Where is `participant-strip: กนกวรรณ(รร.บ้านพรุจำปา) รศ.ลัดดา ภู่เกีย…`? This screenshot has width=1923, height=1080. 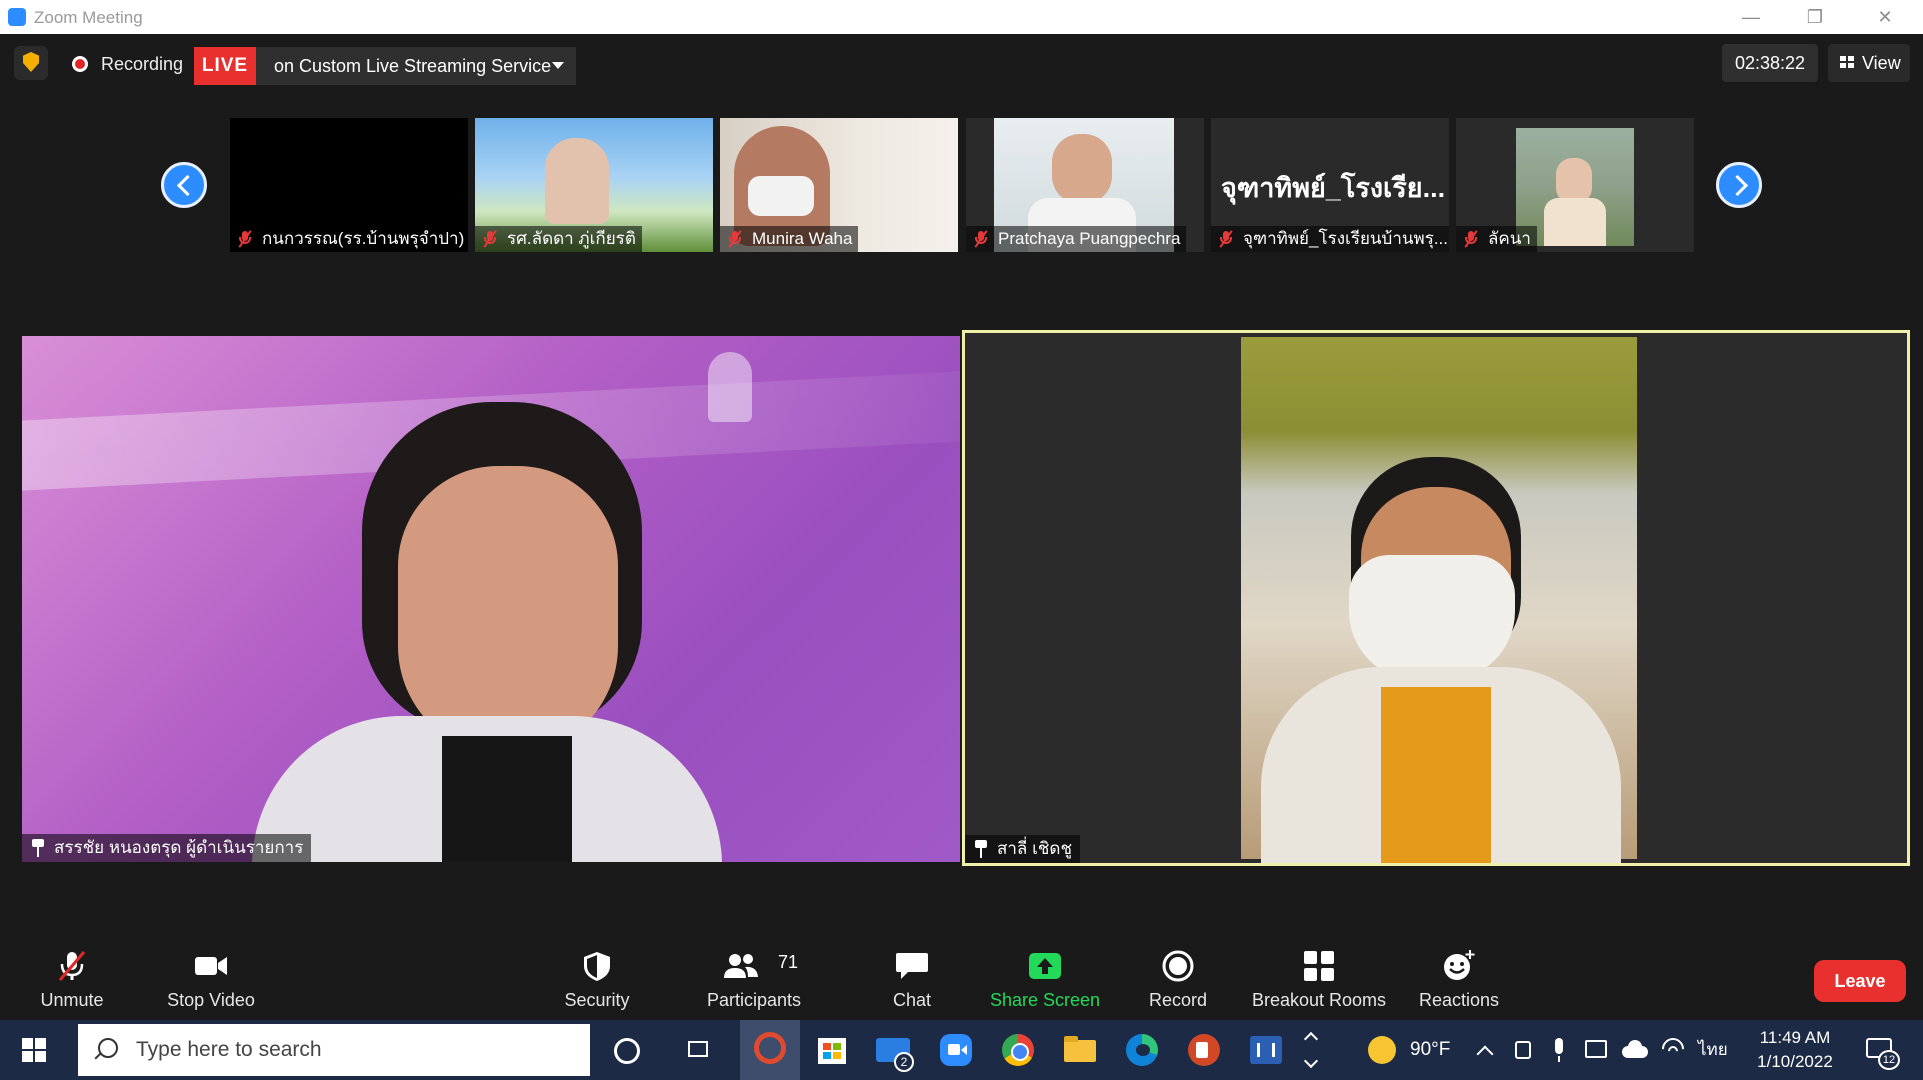
participant-strip: กนกวรรณ(รร.บ้านพรุจำปา) รศ.ลัดดา ภู่เกีย… is located at coordinates (961, 186).